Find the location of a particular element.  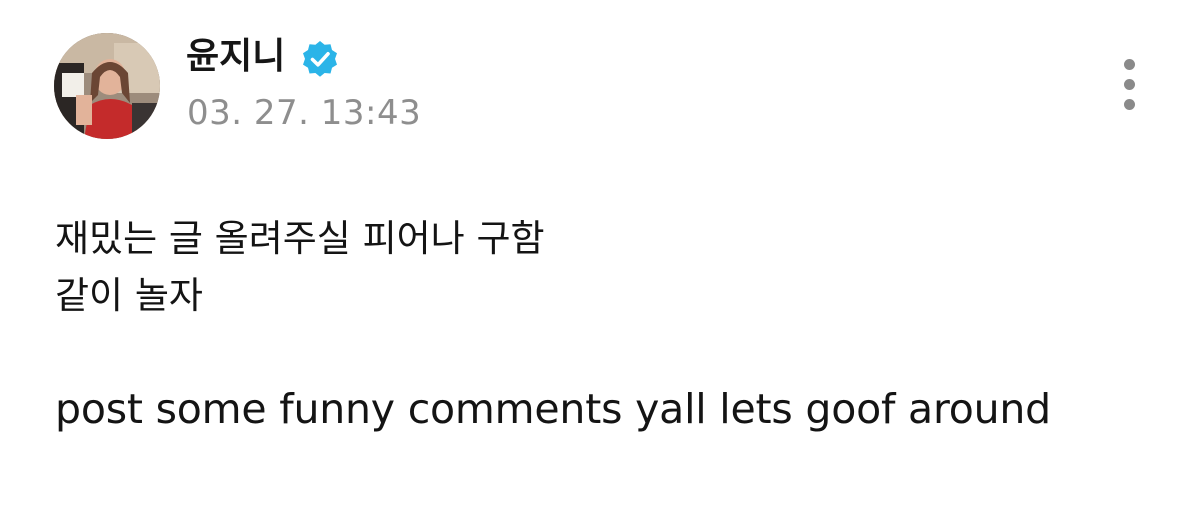

verified-badge-icon is located at coordinates (320, 59).